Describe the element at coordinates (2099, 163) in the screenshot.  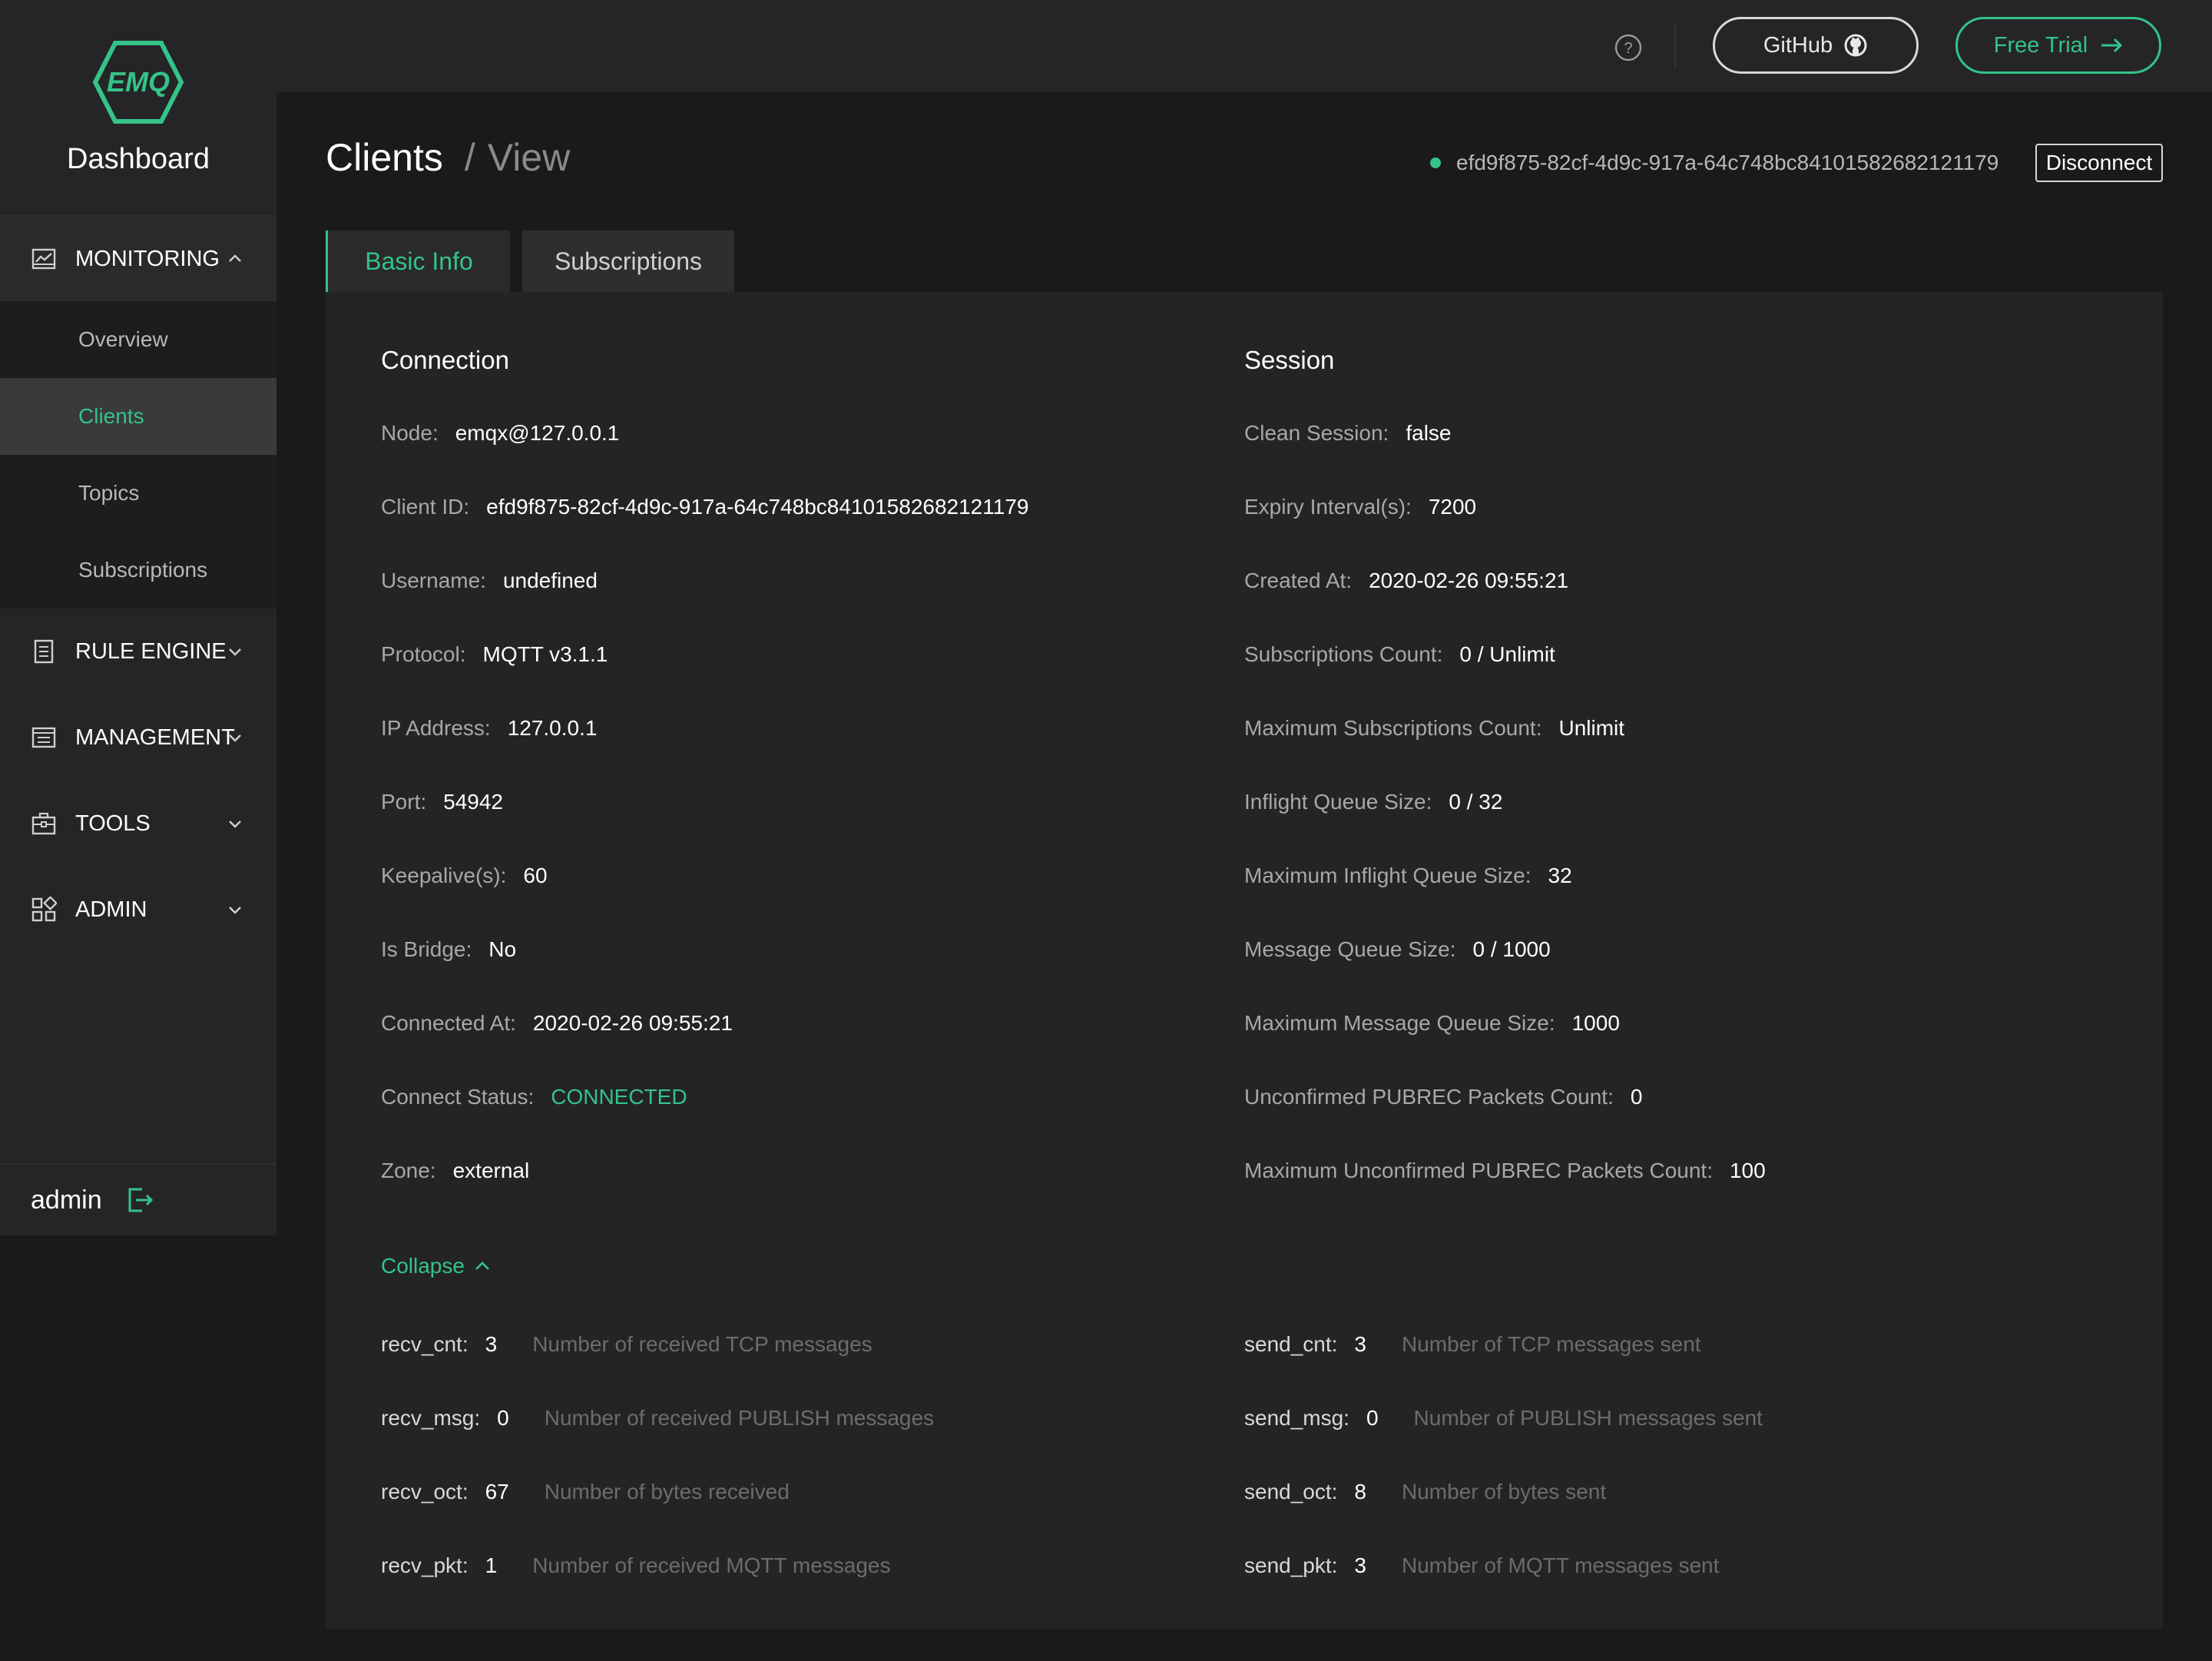
I see `disconnect-button: Disconnect` at that location.